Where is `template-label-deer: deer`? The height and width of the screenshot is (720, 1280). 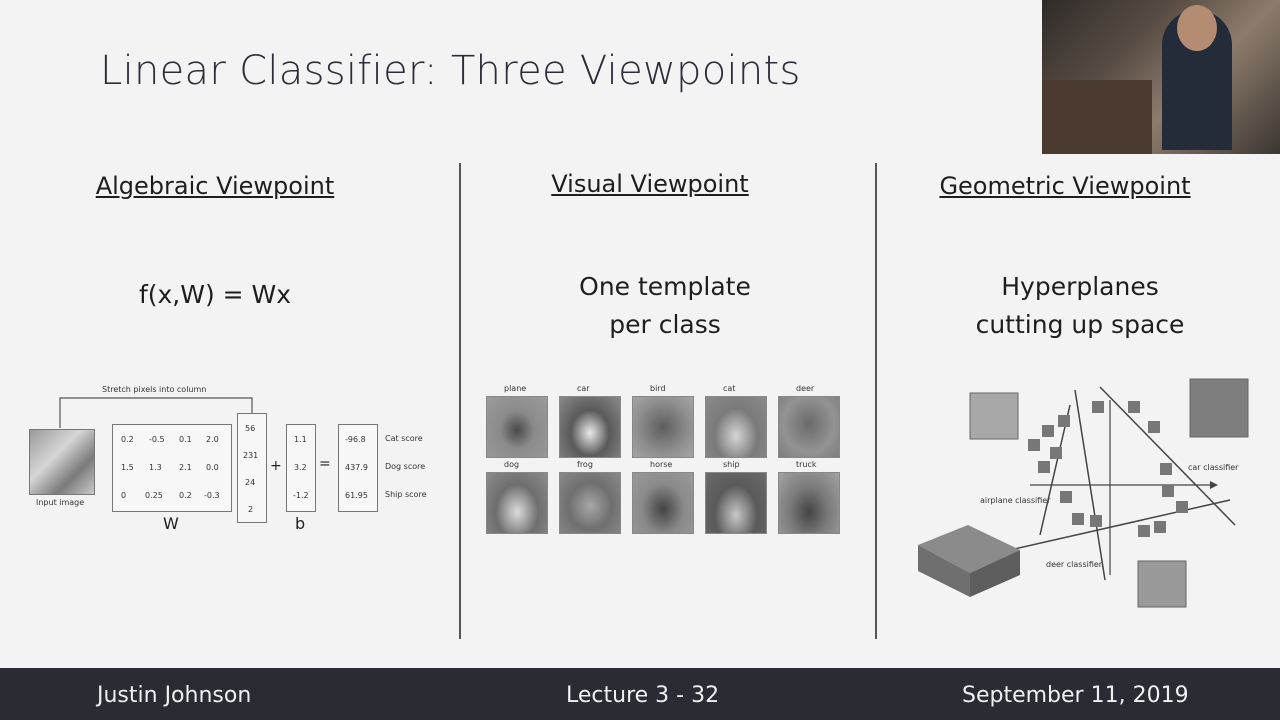 template-label-deer: deer is located at coordinates (805, 388).